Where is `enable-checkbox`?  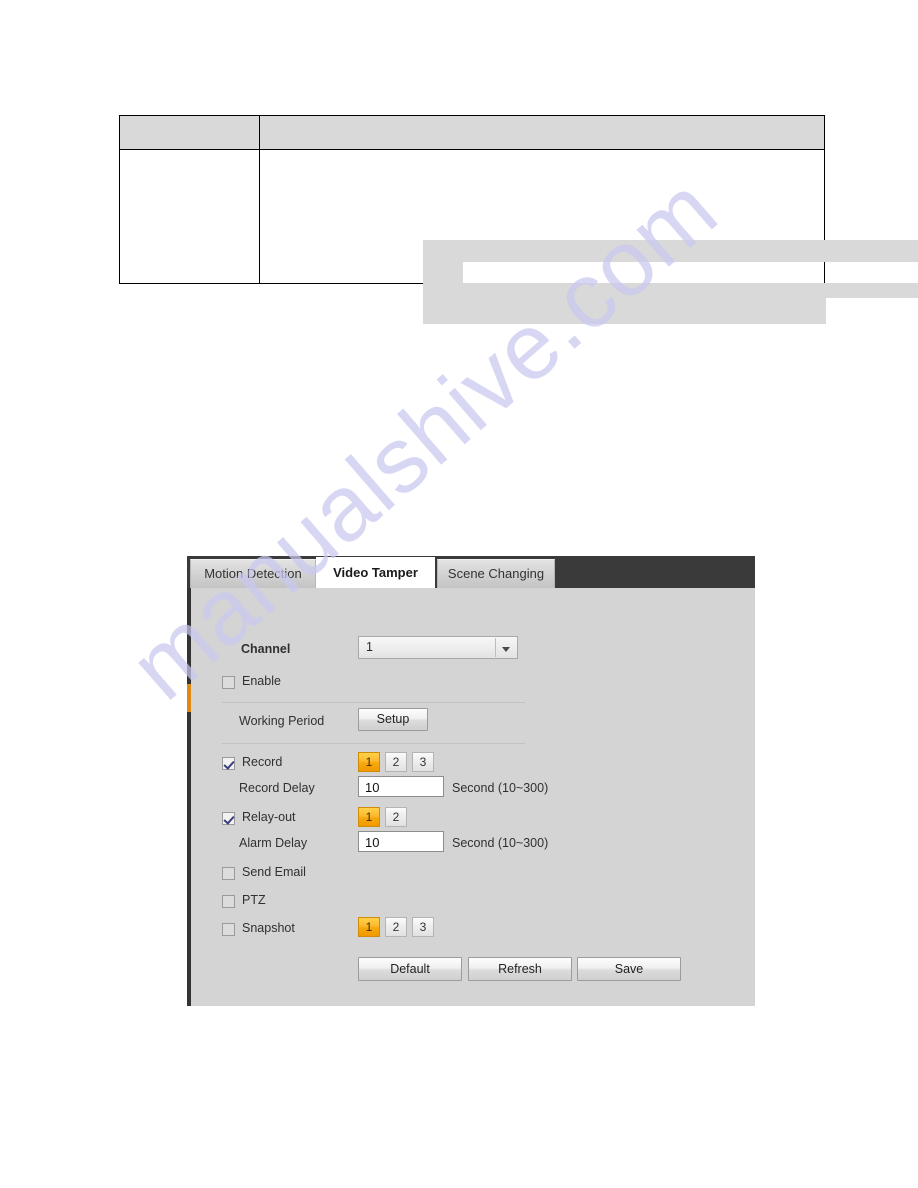 enable-checkbox is located at coordinates (228, 682).